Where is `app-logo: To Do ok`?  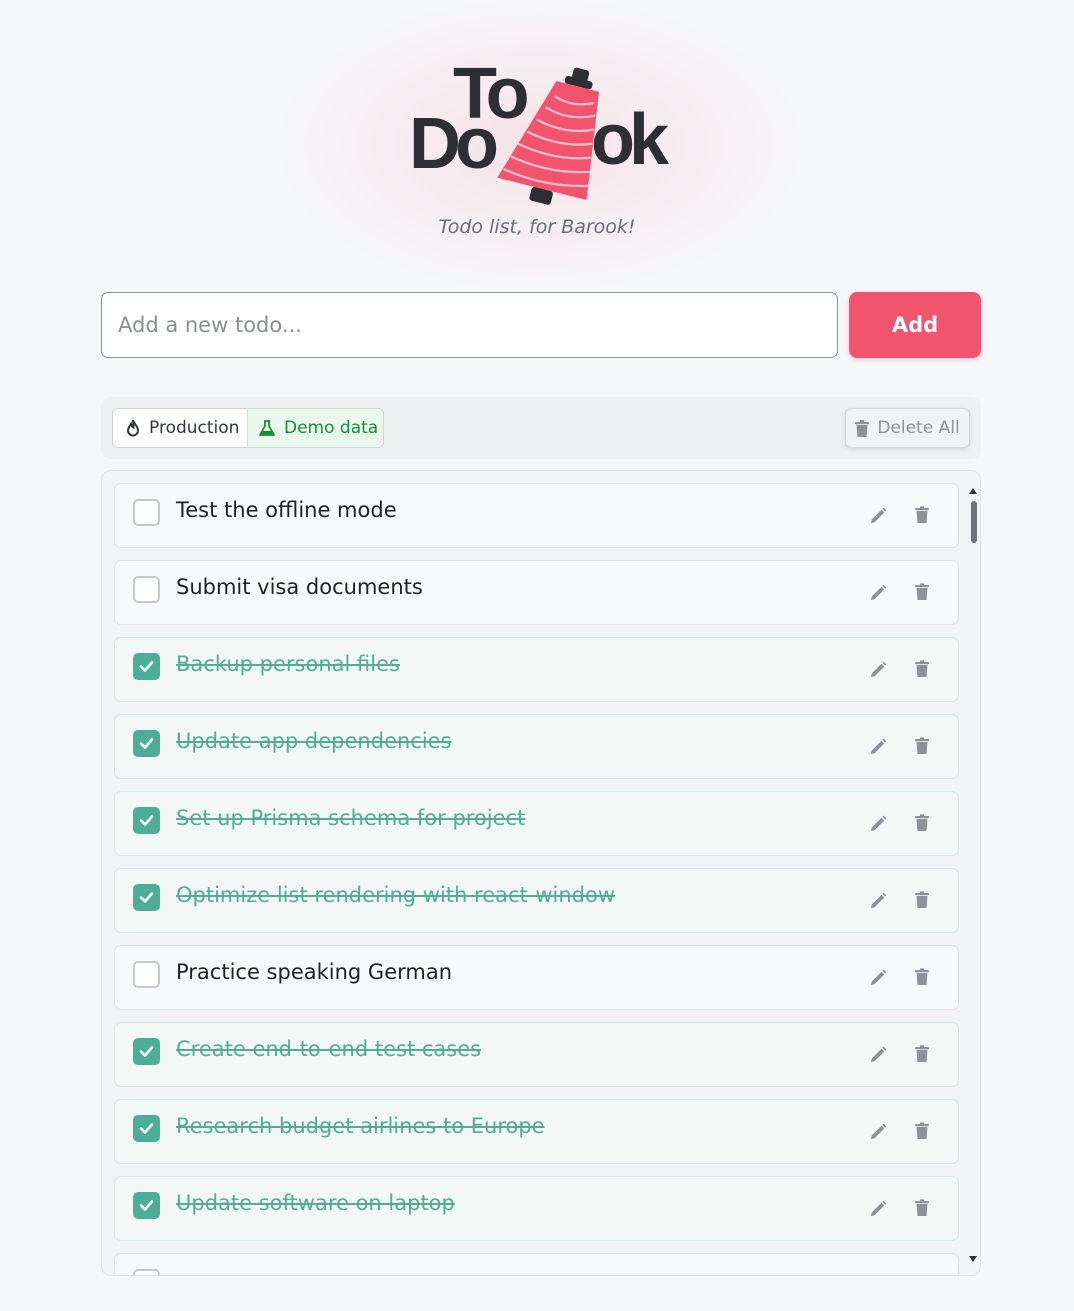 app-logo: To Do ok is located at coordinates (542, 129).